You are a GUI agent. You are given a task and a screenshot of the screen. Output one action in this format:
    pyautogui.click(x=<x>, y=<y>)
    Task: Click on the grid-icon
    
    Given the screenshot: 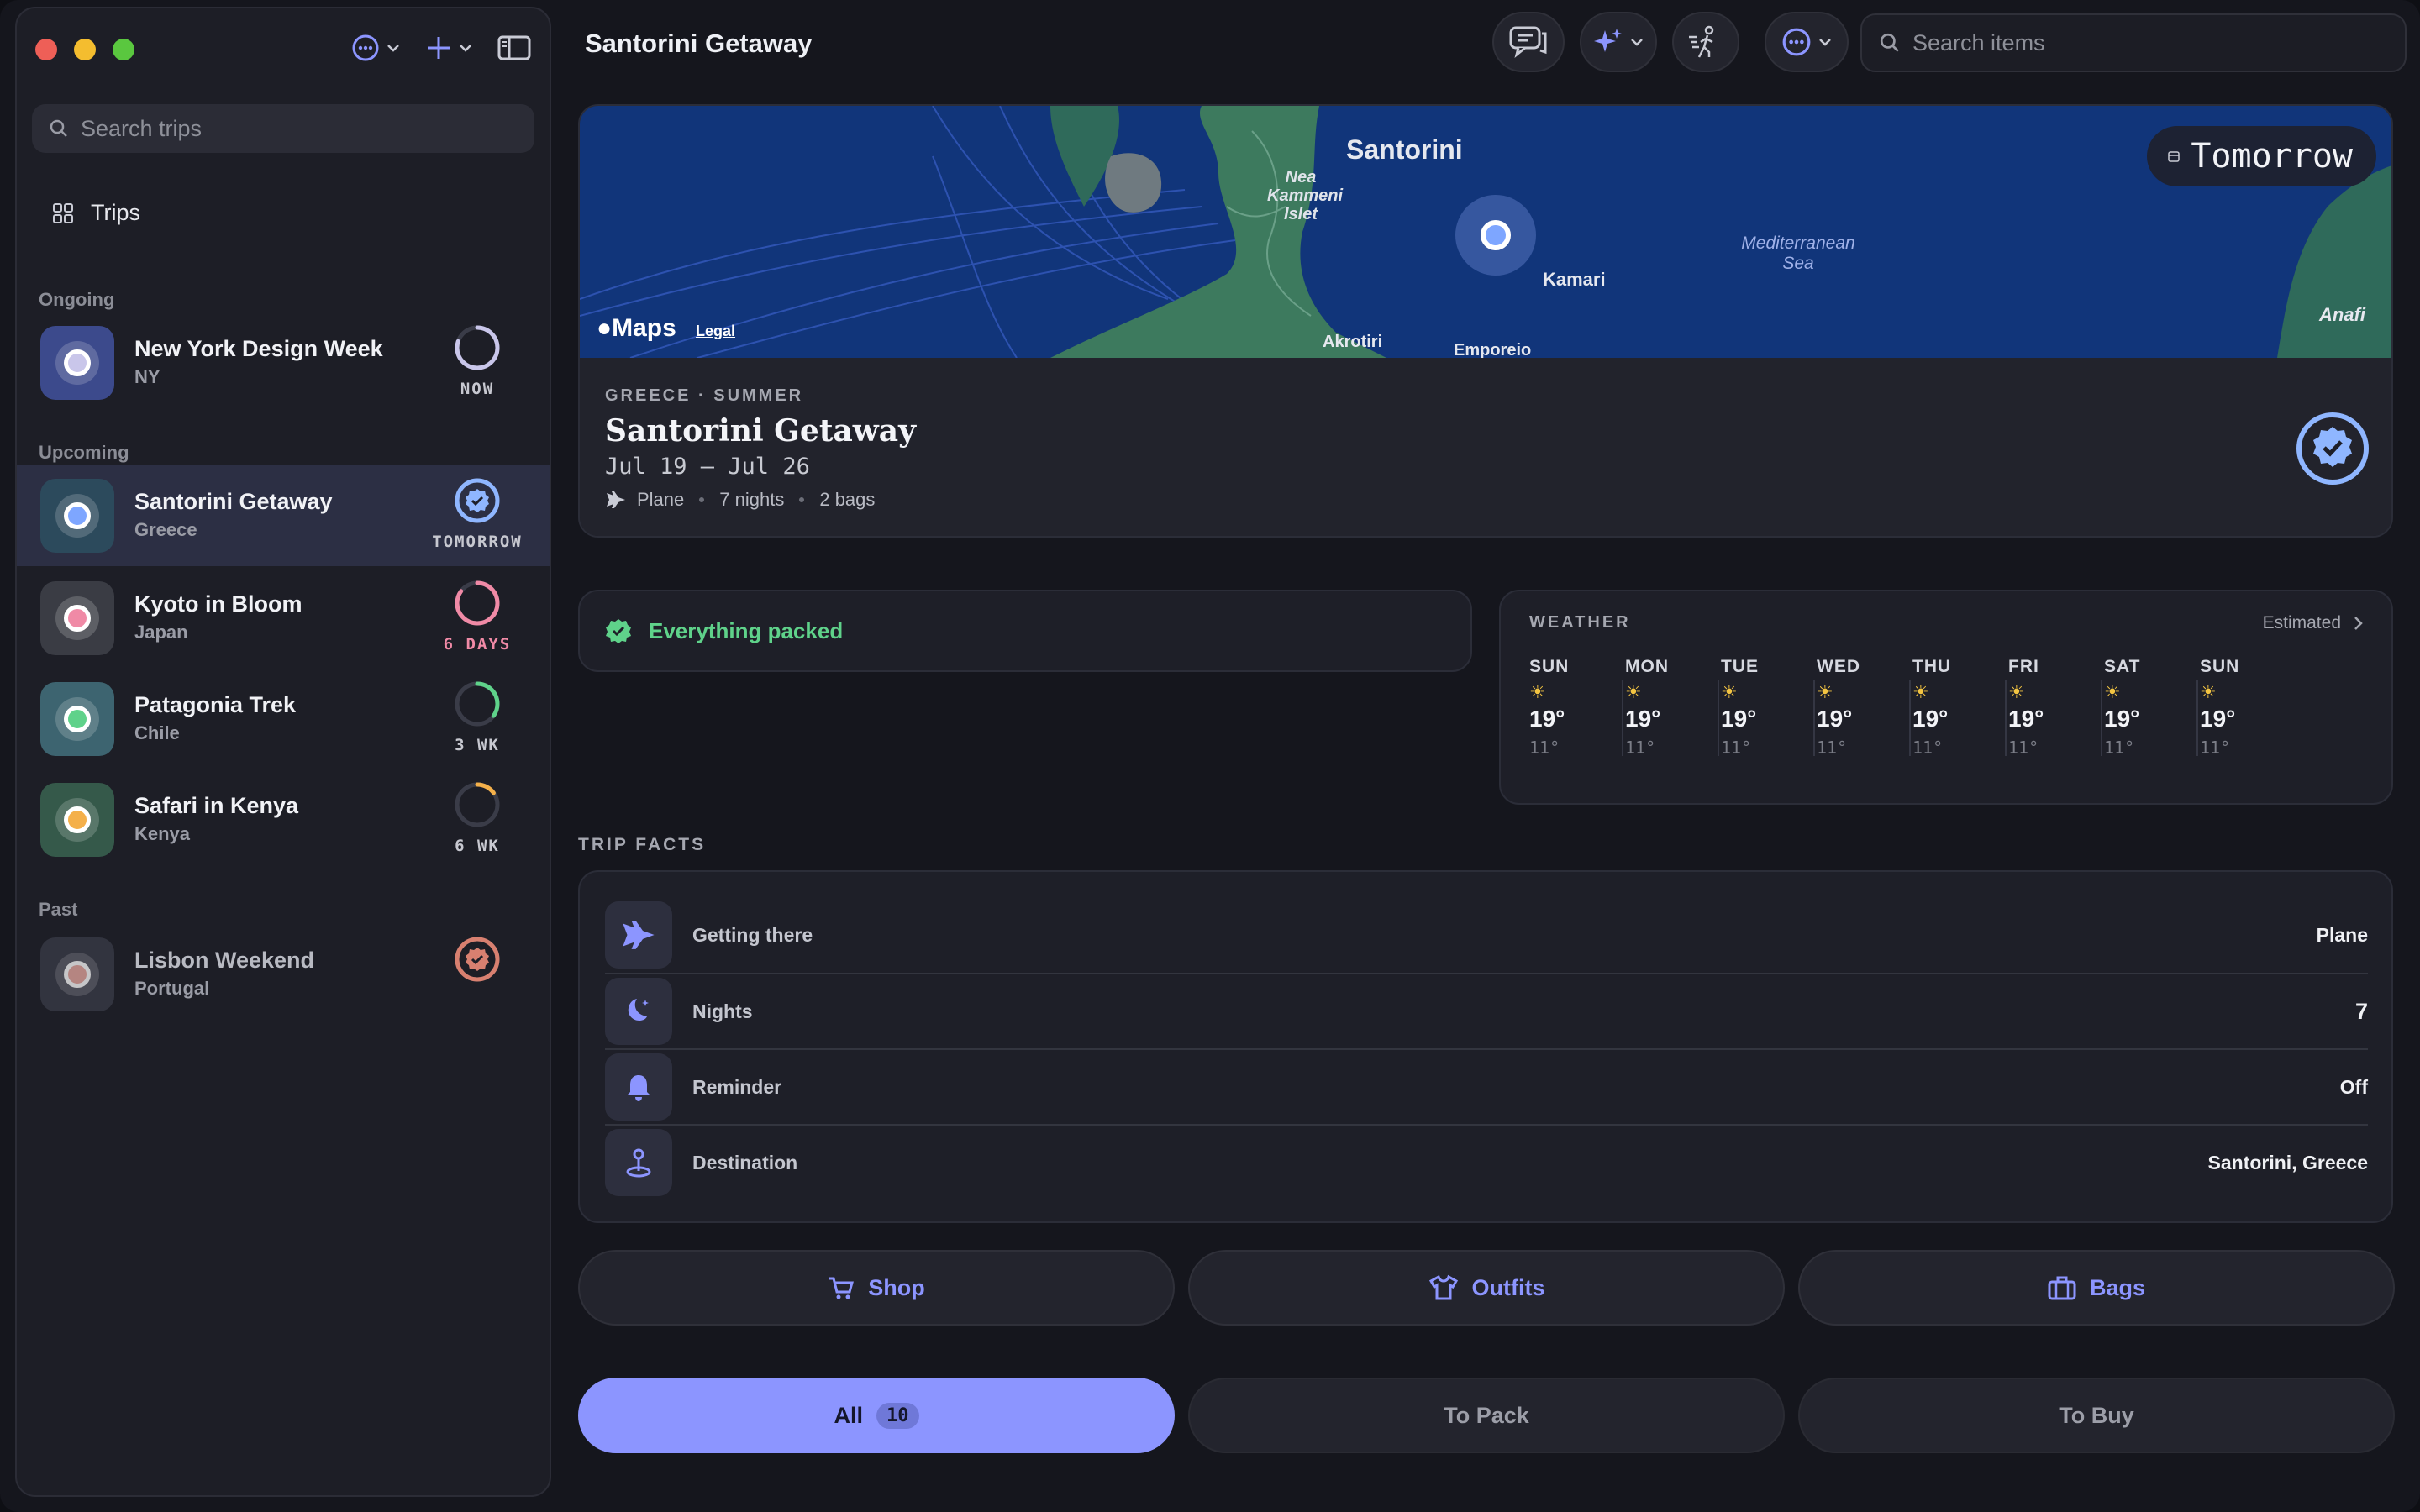 What is the action you would take?
    pyautogui.click(x=63, y=212)
    